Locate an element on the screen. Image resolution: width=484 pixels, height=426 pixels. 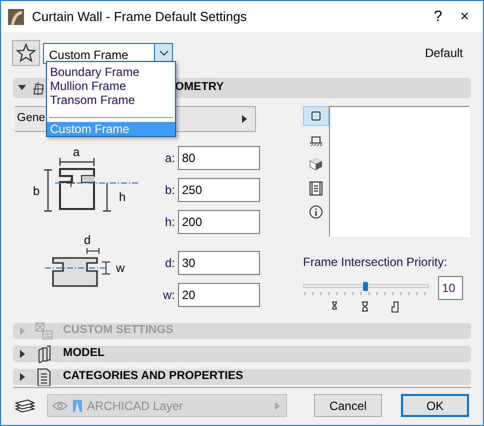
dropdown-option: Boundary Frame is located at coordinates (111, 72).